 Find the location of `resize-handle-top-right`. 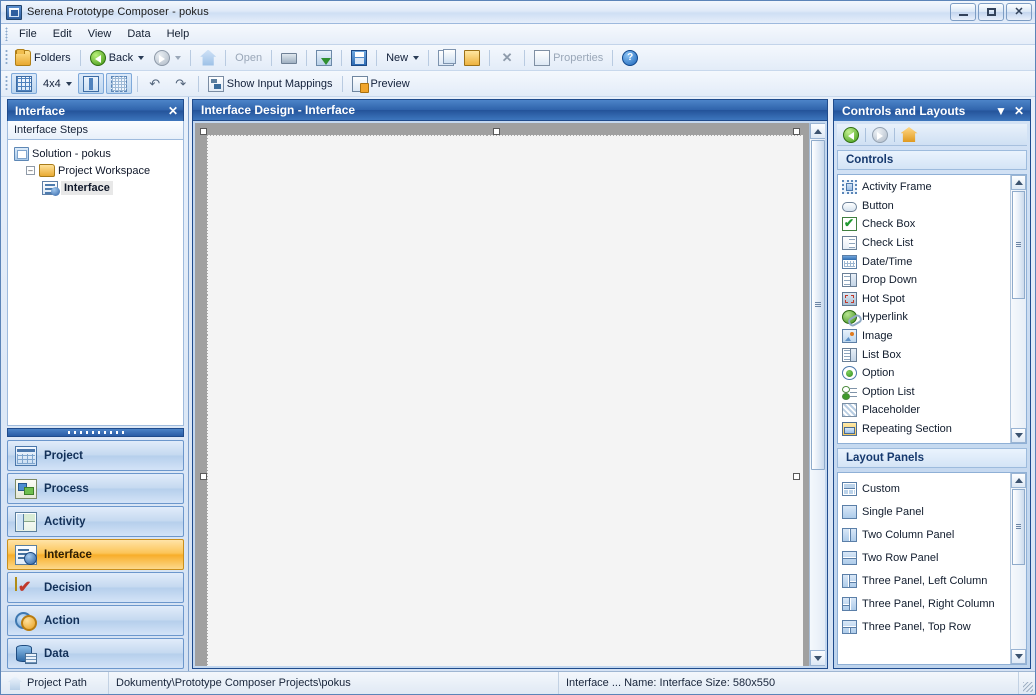

resize-handle-top-right is located at coordinates (796, 131).